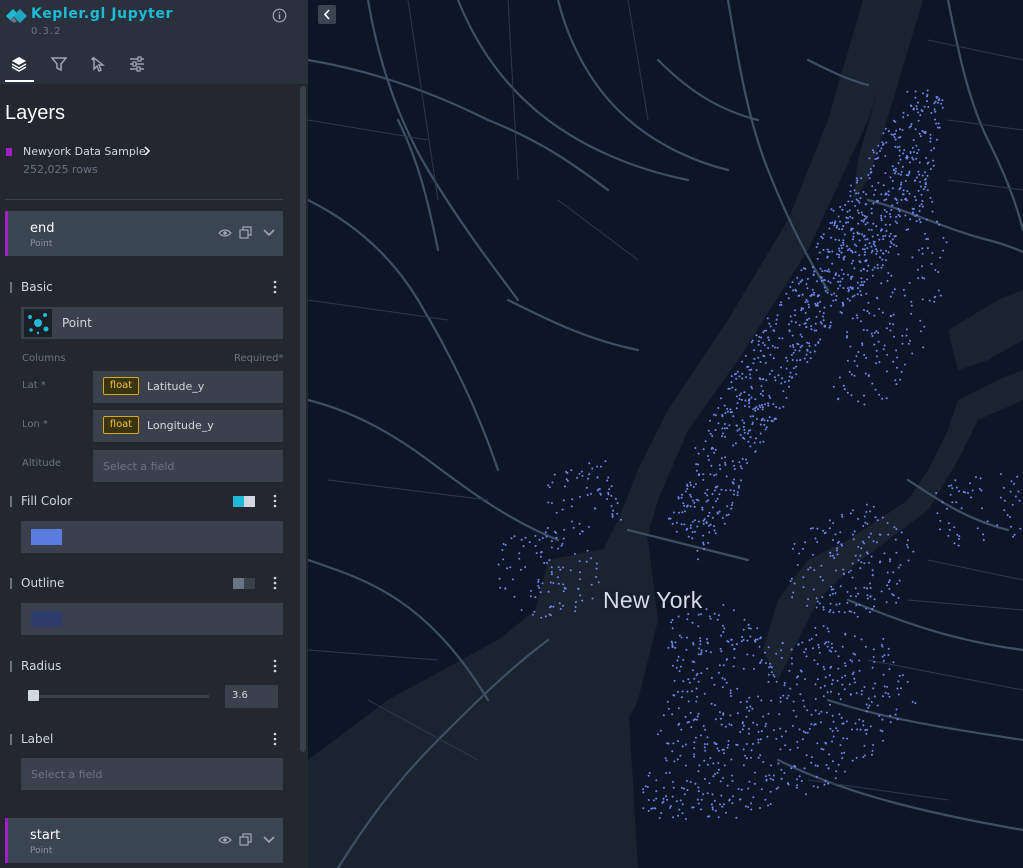  What do you see at coordinates (84, 151) in the screenshot?
I see `dataset-name: Newyork Data Sample` at bounding box center [84, 151].